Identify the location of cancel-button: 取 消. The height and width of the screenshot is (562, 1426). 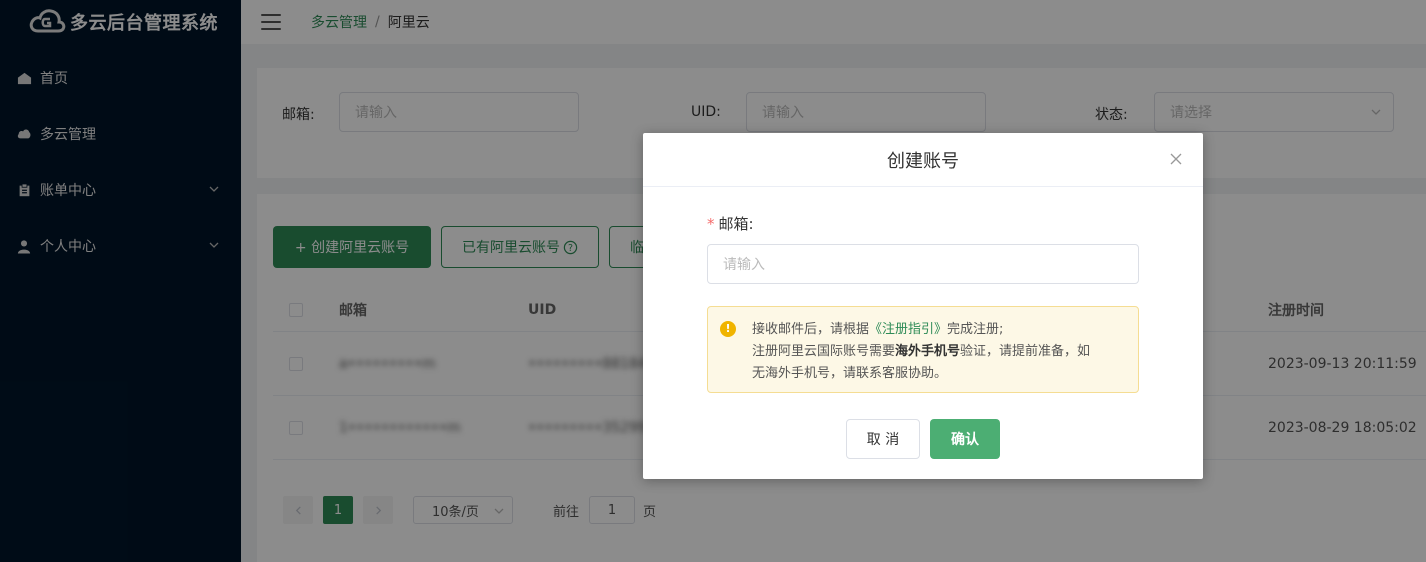
(883, 439).